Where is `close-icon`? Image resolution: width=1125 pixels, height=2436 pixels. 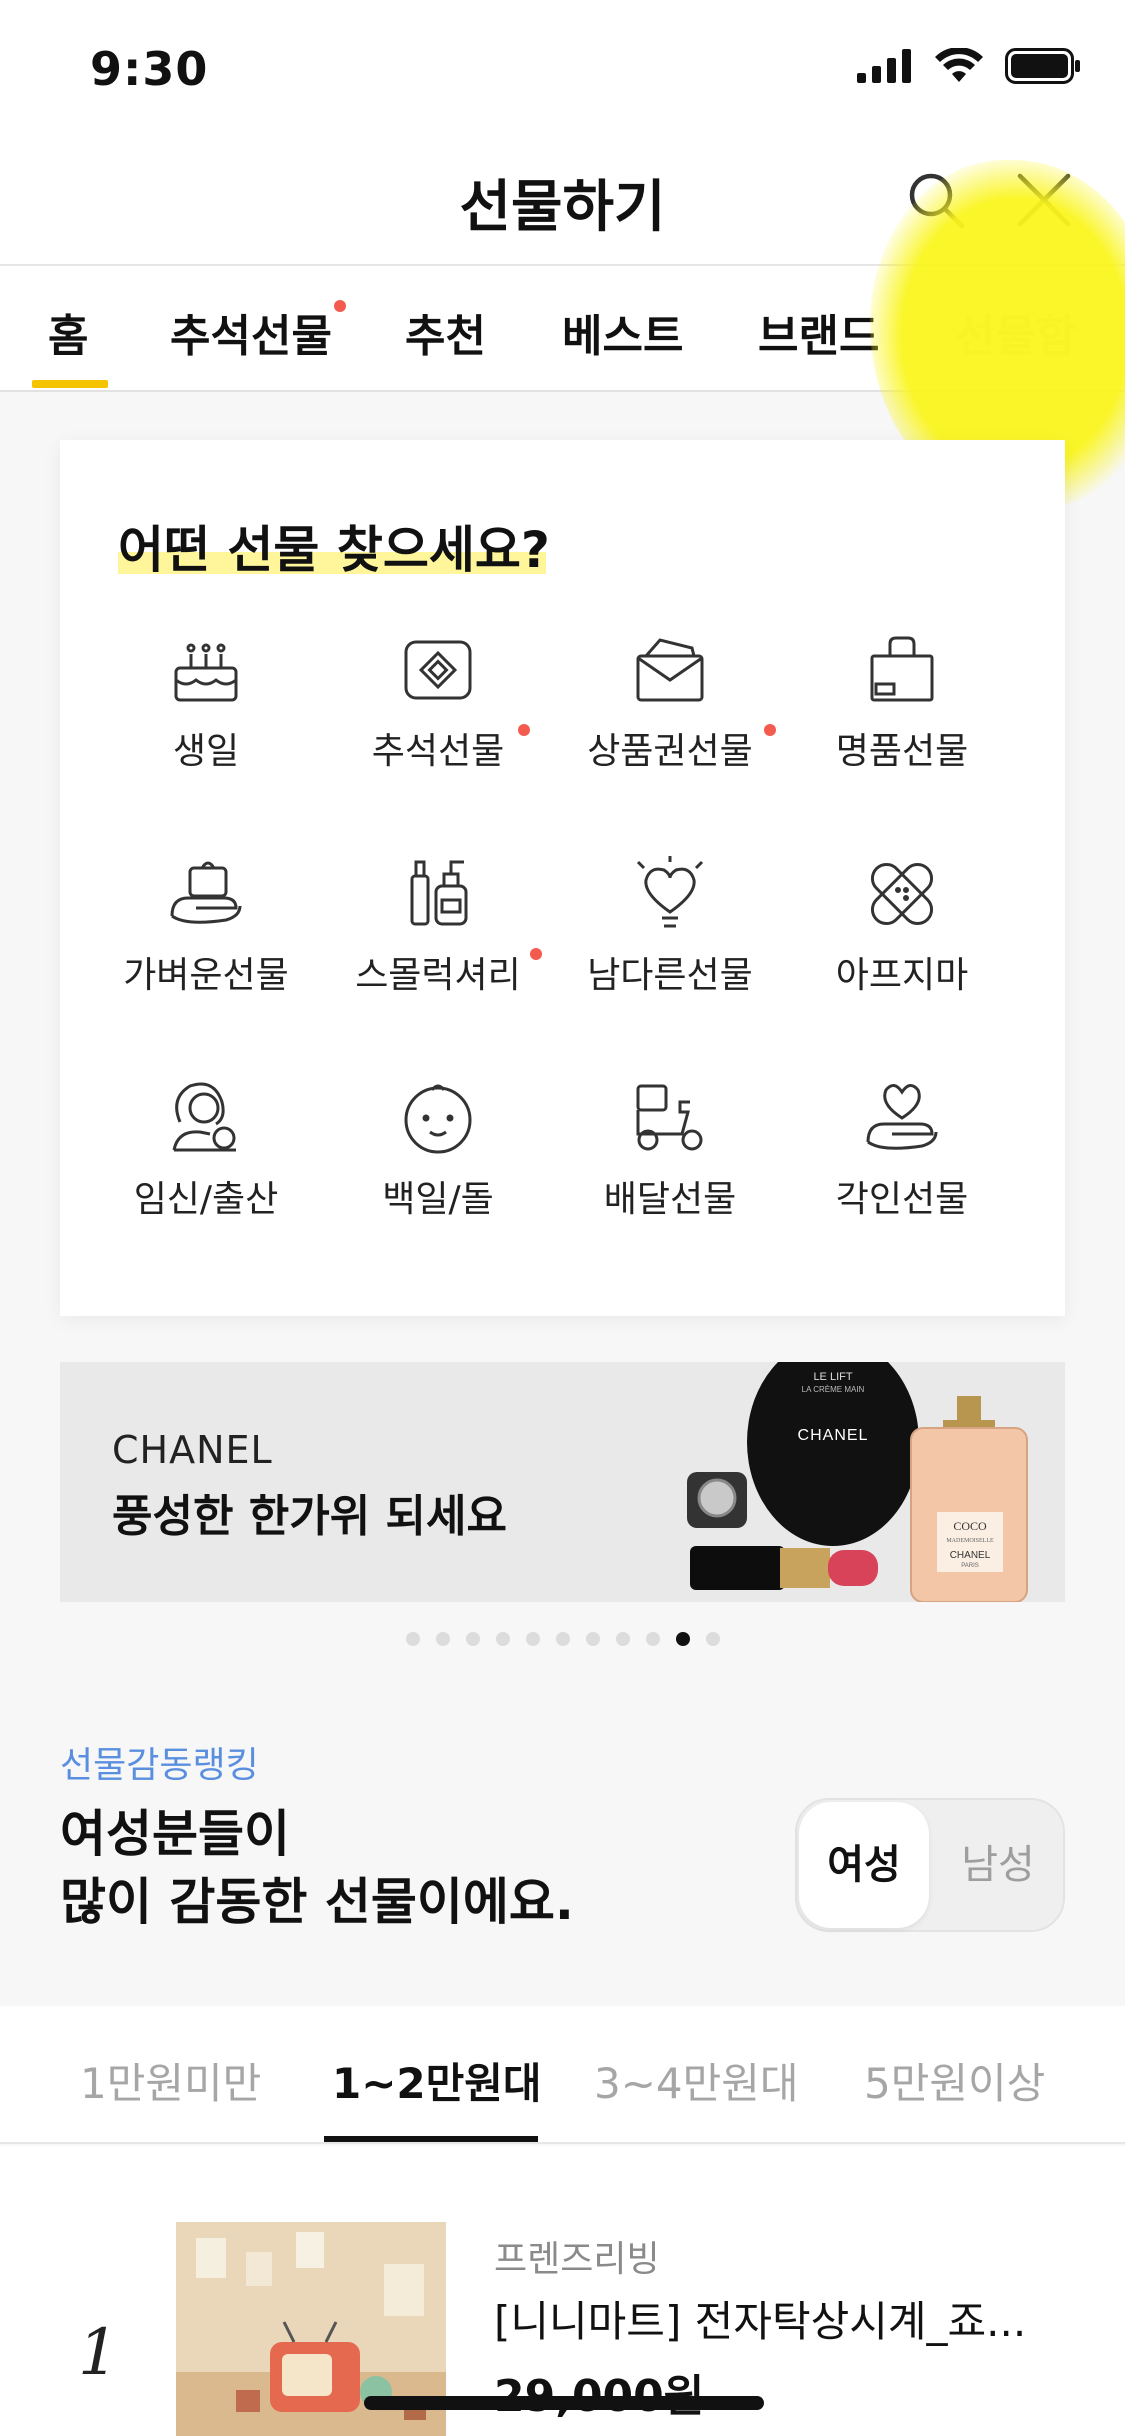 close-icon is located at coordinates (1044, 200).